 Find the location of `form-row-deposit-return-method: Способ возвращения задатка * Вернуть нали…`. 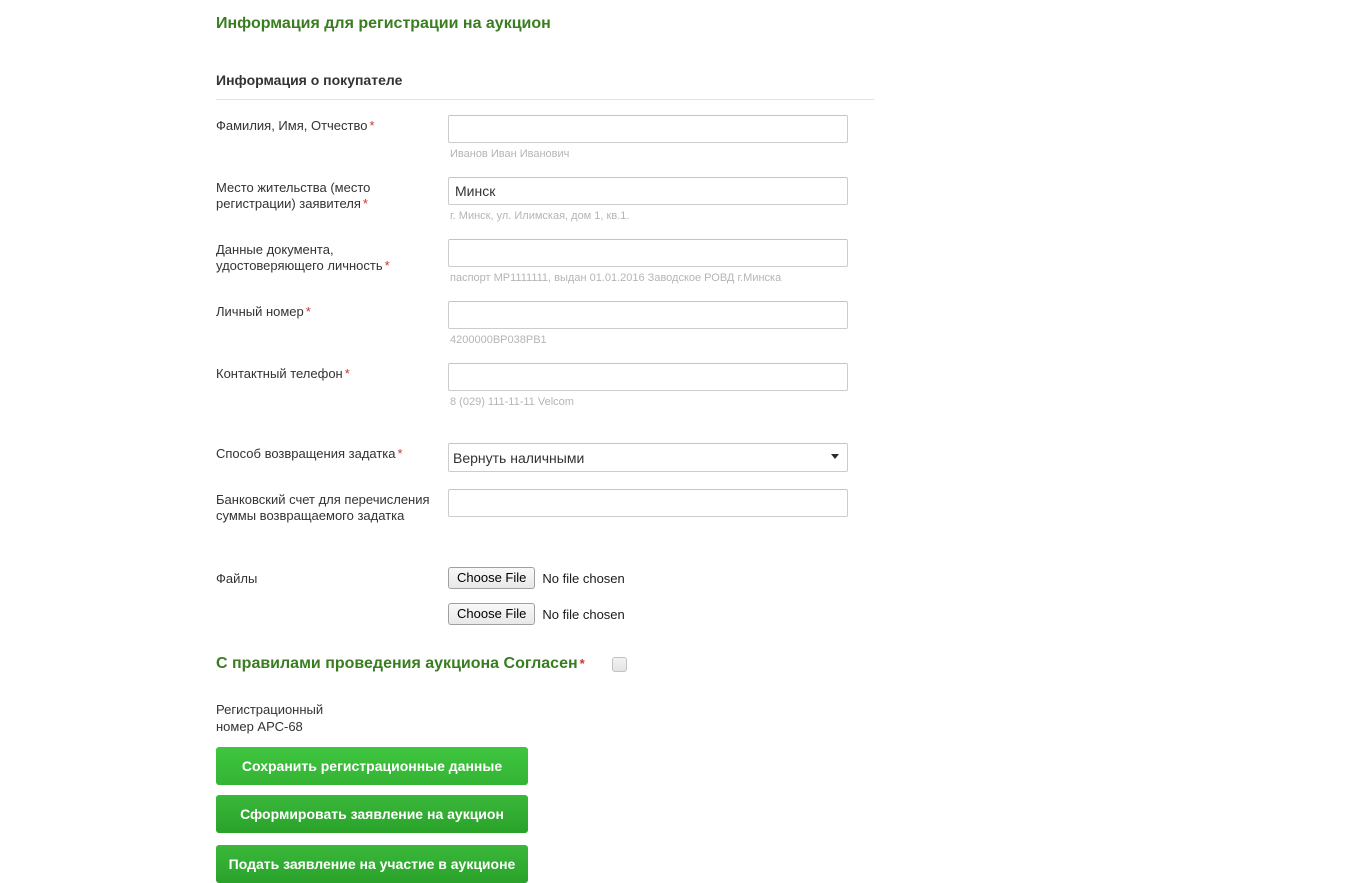

form-row-deposit-return-method: Способ возвращения задатка * Вернуть нали… is located at coordinates (546, 457).